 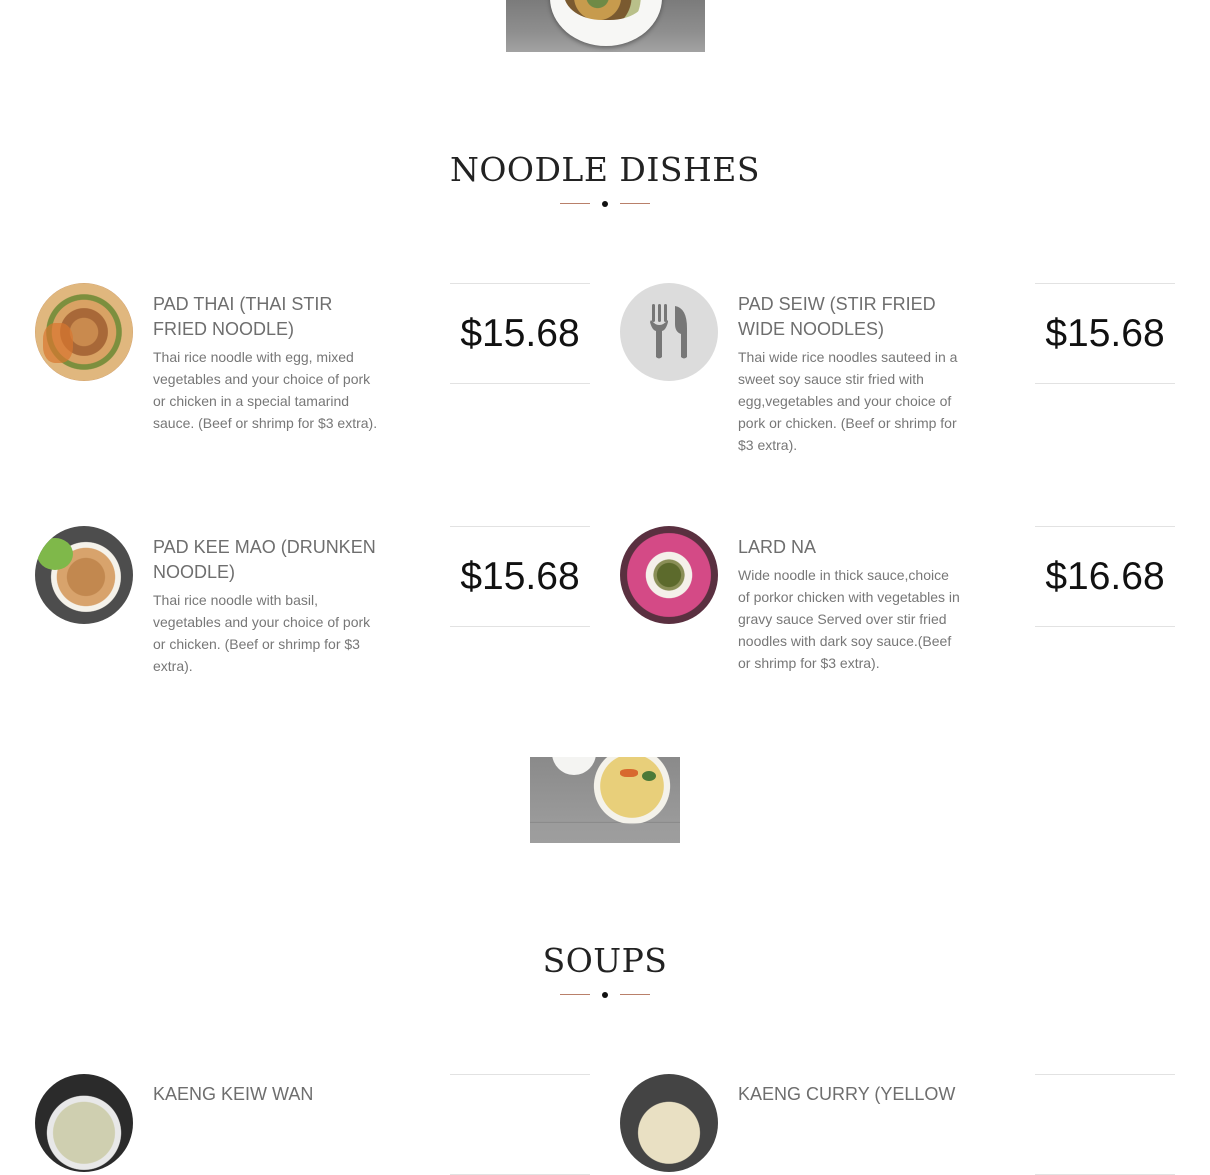 What do you see at coordinates (777, 547) in the screenshot?
I see `menu-item-name: LARD NA` at bounding box center [777, 547].